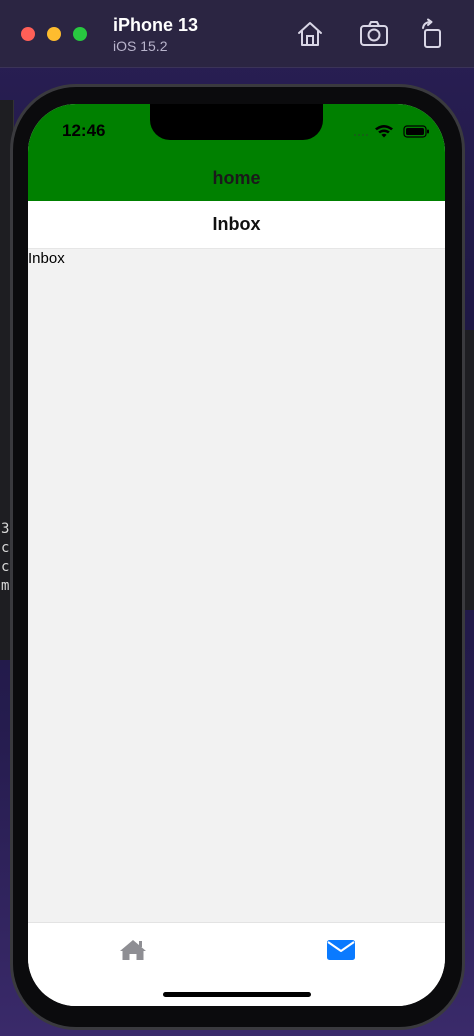  Describe the element at coordinates (361, 135) in the screenshot. I see `cellular-dots` at that location.